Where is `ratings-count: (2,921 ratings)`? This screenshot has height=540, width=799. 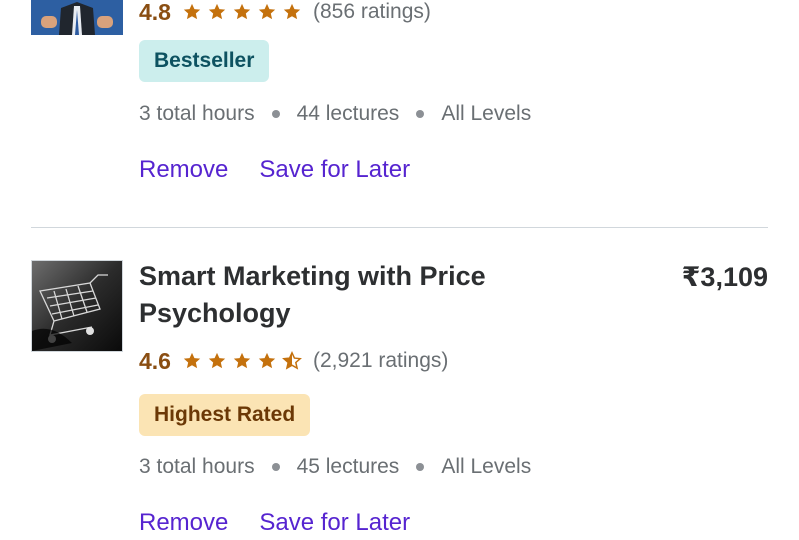
ratings-count: (2,921 ratings) is located at coordinates (380, 360).